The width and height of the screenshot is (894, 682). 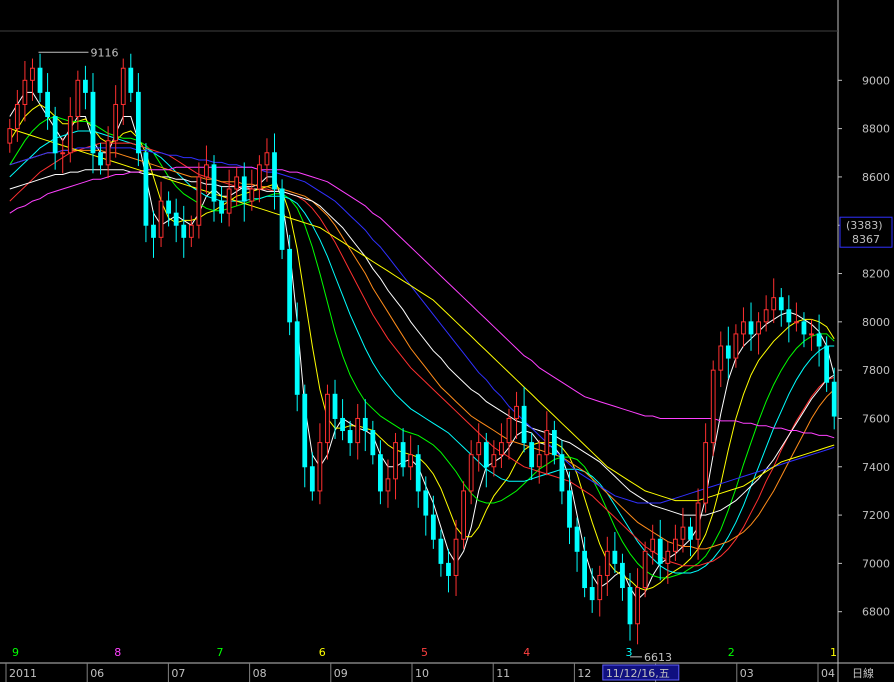 What do you see at coordinates (876, 322) in the screenshot?
I see `y-tick-label: 8000` at bounding box center [876, 322].